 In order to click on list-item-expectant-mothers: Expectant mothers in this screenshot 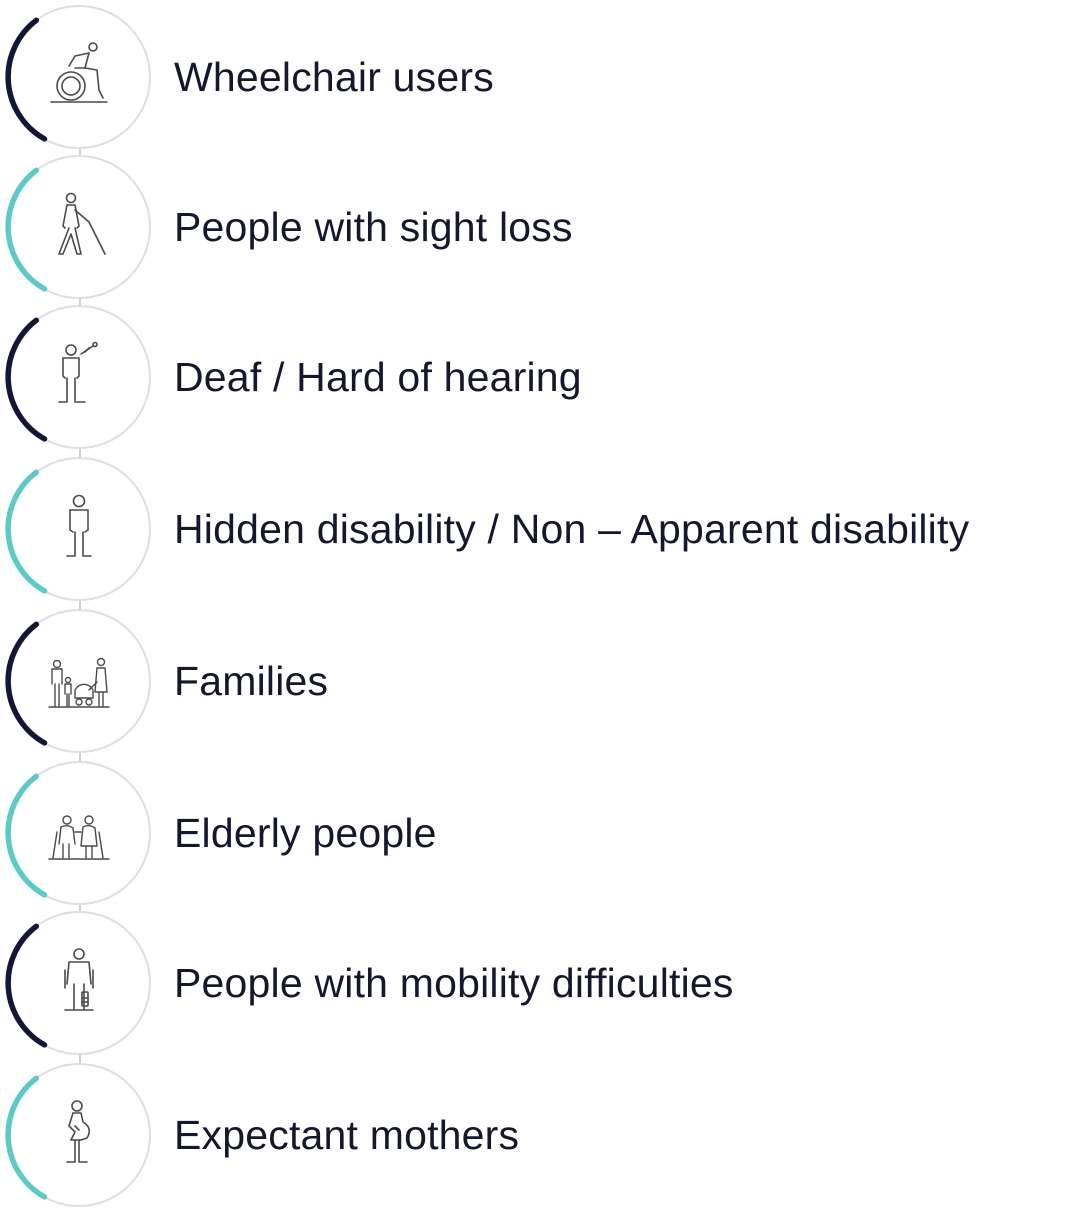, I will do `click(538, 1133)`.